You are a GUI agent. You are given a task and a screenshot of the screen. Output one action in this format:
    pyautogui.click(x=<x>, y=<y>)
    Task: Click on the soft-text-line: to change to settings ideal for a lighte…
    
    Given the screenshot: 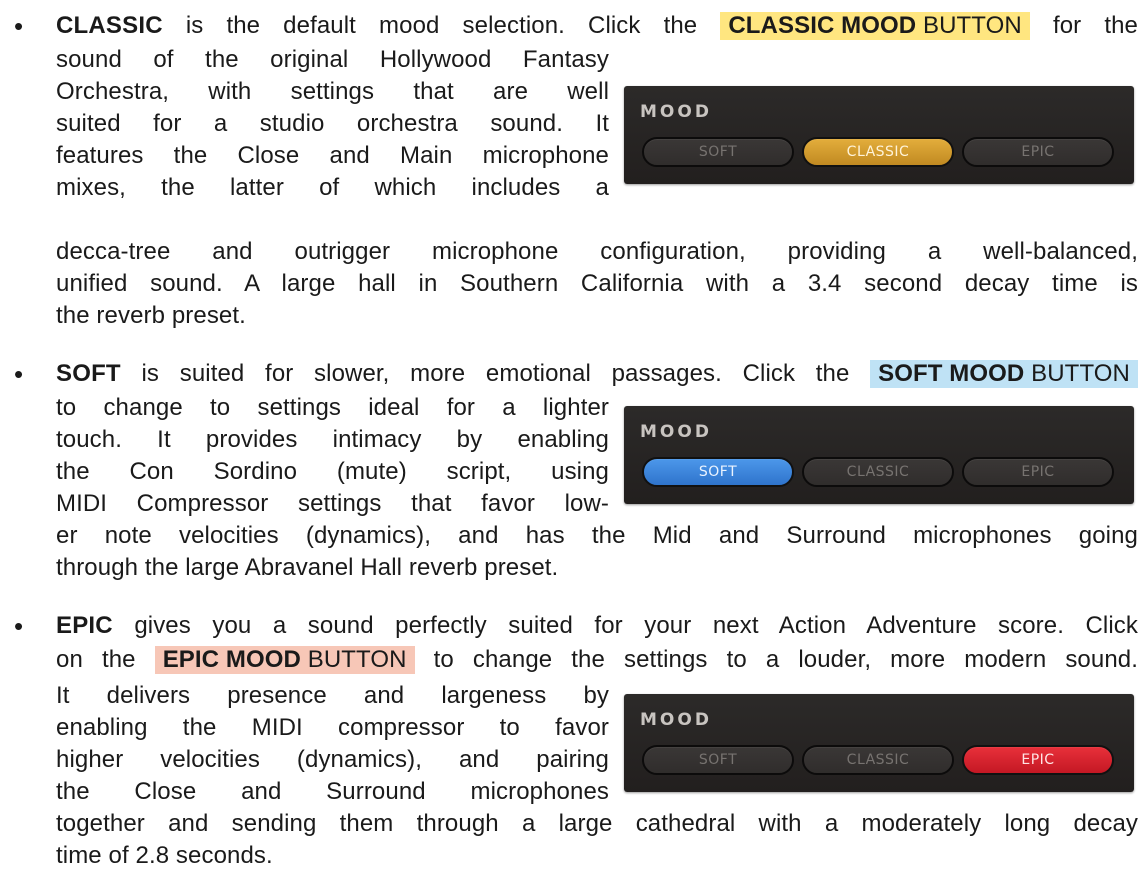 What is the action you would take?
    pyautogui.click(x=332, y=407)
    